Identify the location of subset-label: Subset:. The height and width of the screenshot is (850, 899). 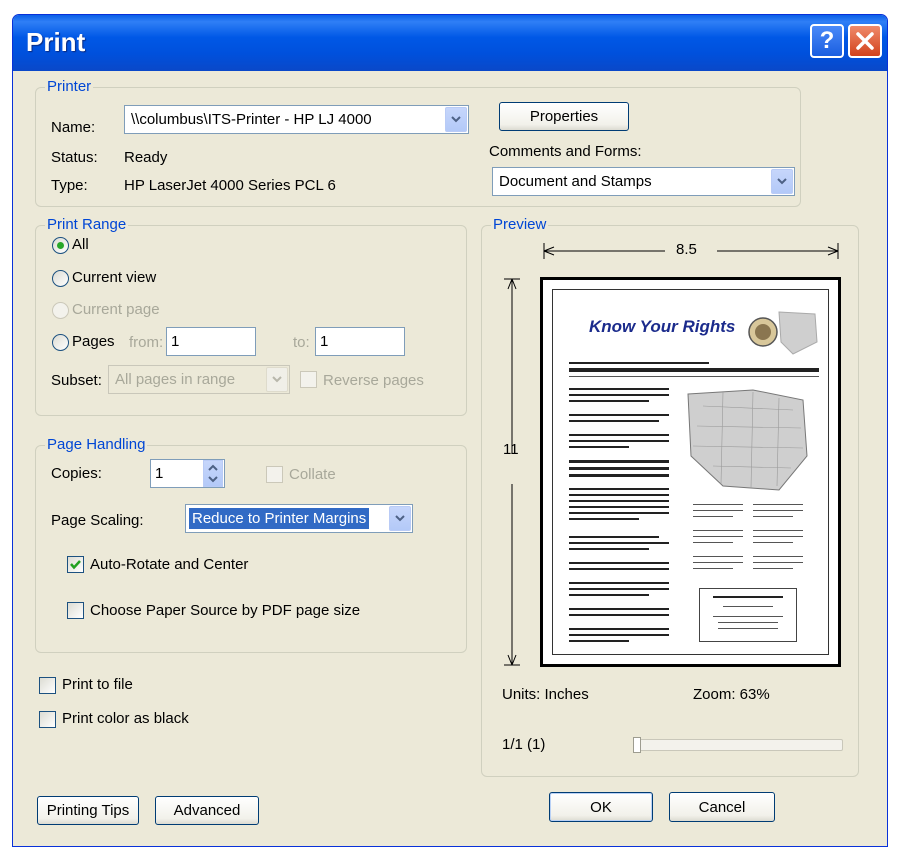
(76, 380).